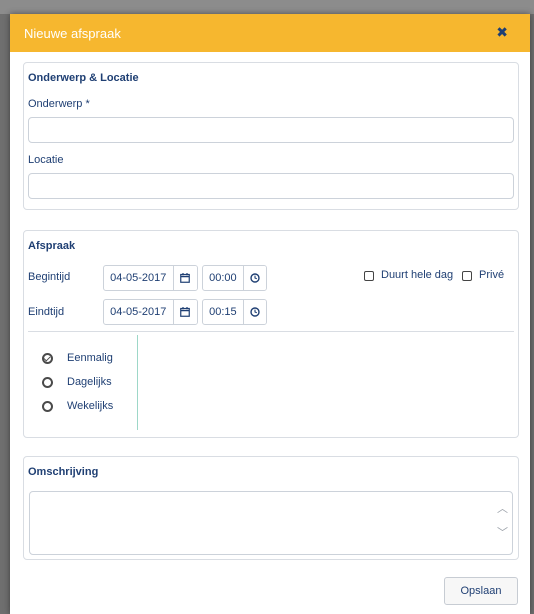 This screenshot has height=614, width=534. Describe the element at coordinates (481, 591) in the screenshot. I see `save-button: Opslaan` at that location.